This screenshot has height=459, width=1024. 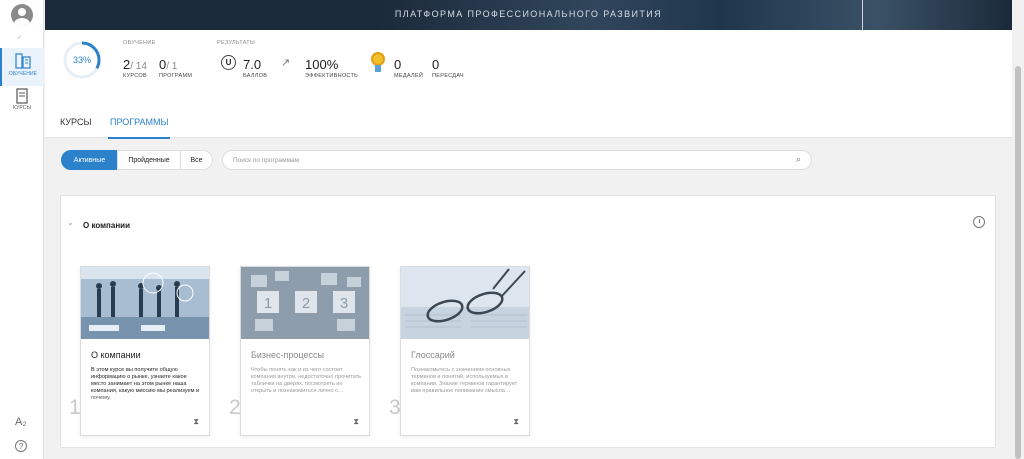 What do you see at coordinates (344, 303) in the screenshot?
I see `svg-text: 3` at bounding box center [344, 303].